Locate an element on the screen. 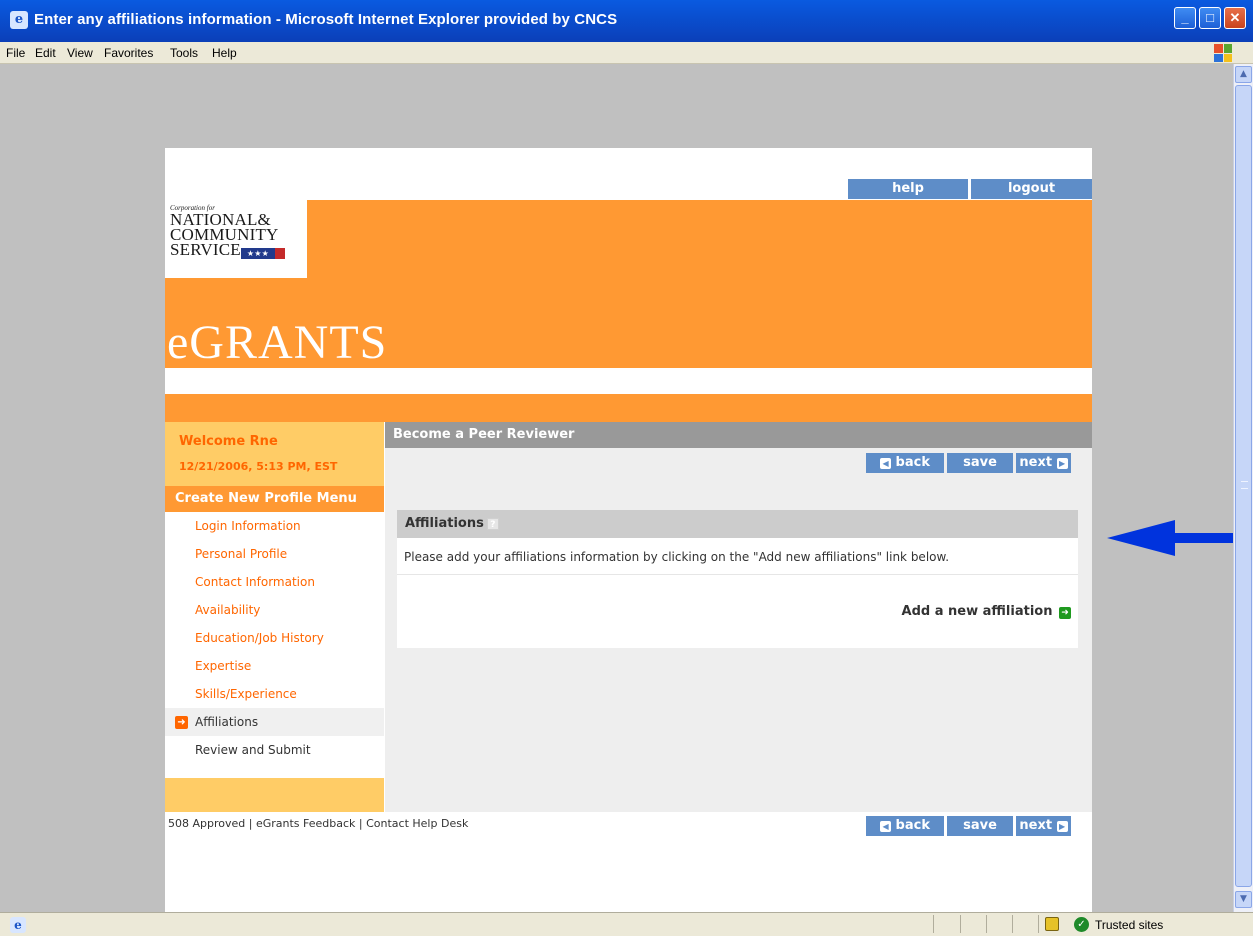  bottom-button-row: ◀ back save next ▶ is located at coordinates (968, 826).